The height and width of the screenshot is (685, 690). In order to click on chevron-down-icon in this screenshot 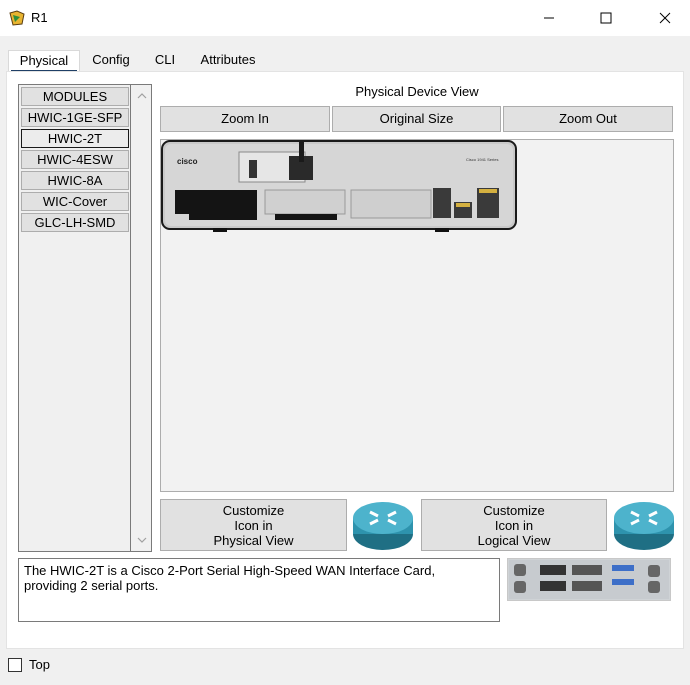, I will do `click(141, 540)`.